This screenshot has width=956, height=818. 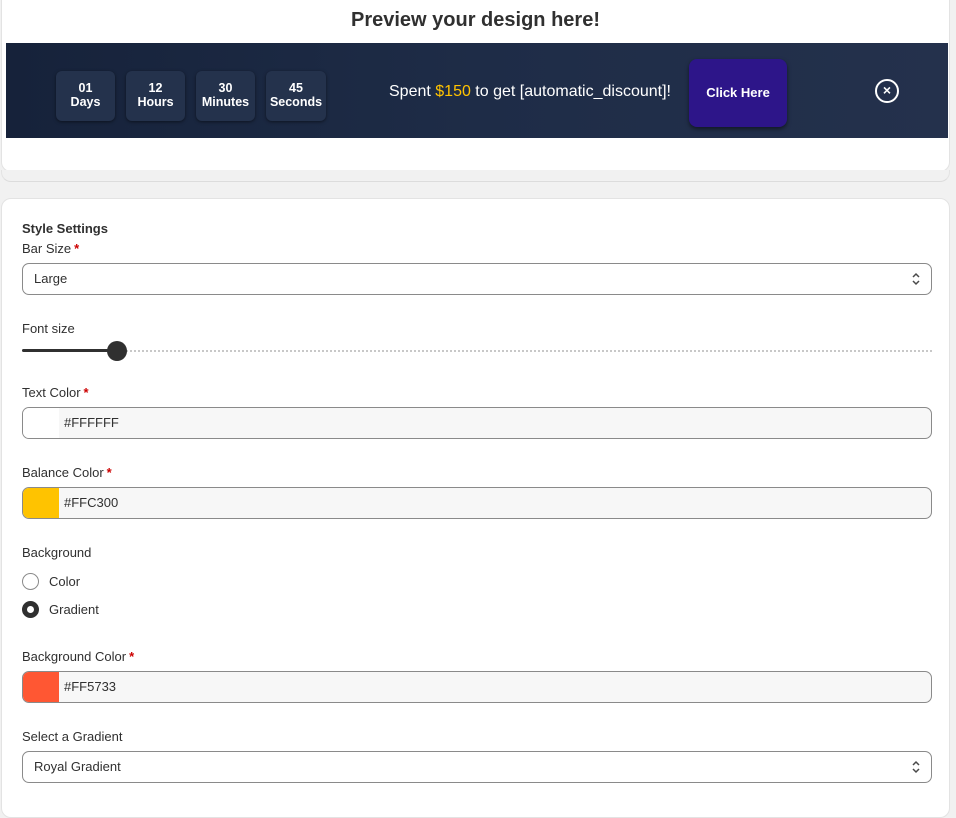 What do you see at coordinates (72, 736) in the screenshot?
I see `gradient-label: Select a Gradient` at bounding box center [72, 736].